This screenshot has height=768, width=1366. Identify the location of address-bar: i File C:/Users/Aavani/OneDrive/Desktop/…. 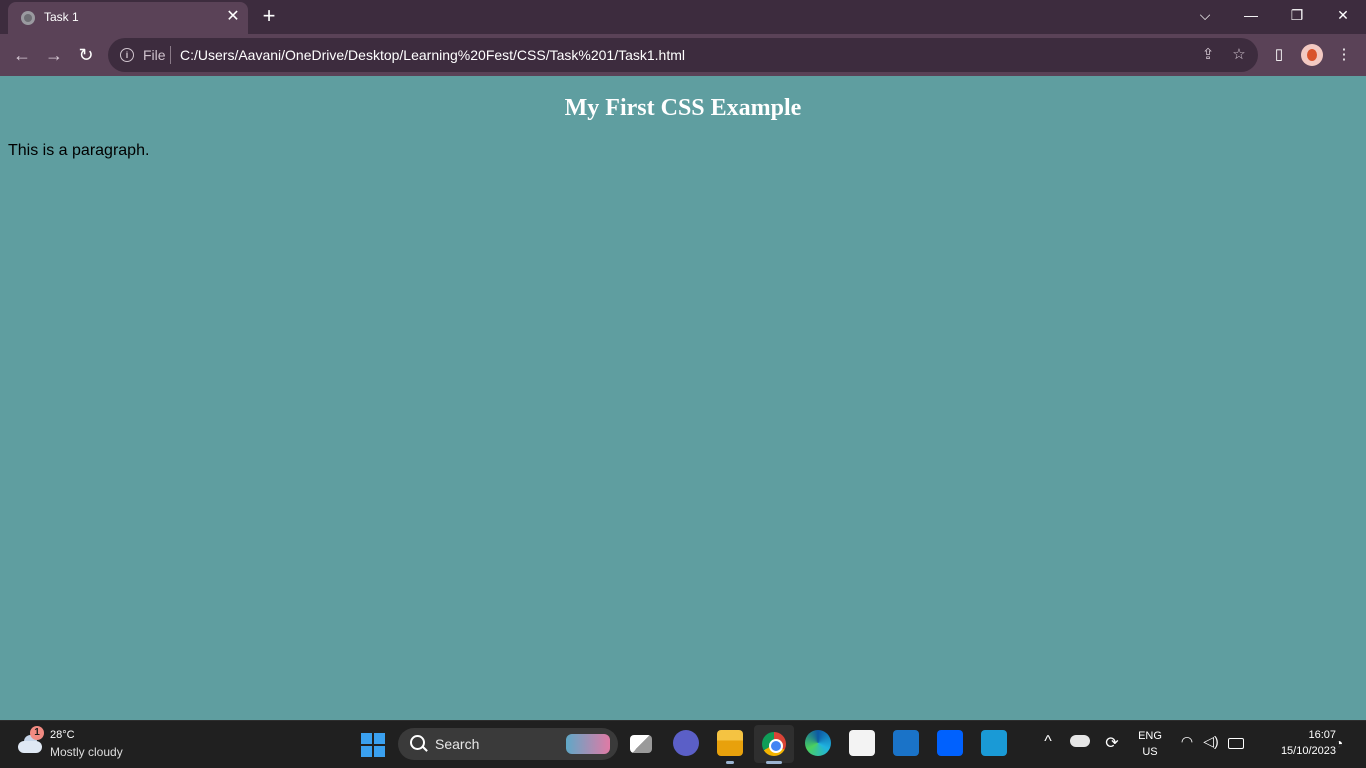
(683, 55).